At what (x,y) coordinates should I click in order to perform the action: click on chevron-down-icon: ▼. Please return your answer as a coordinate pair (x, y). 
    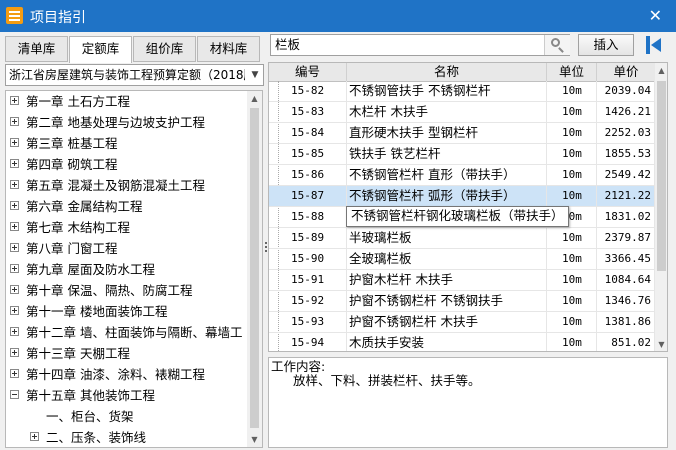
    Looking at the image, I should click on (255, 75).